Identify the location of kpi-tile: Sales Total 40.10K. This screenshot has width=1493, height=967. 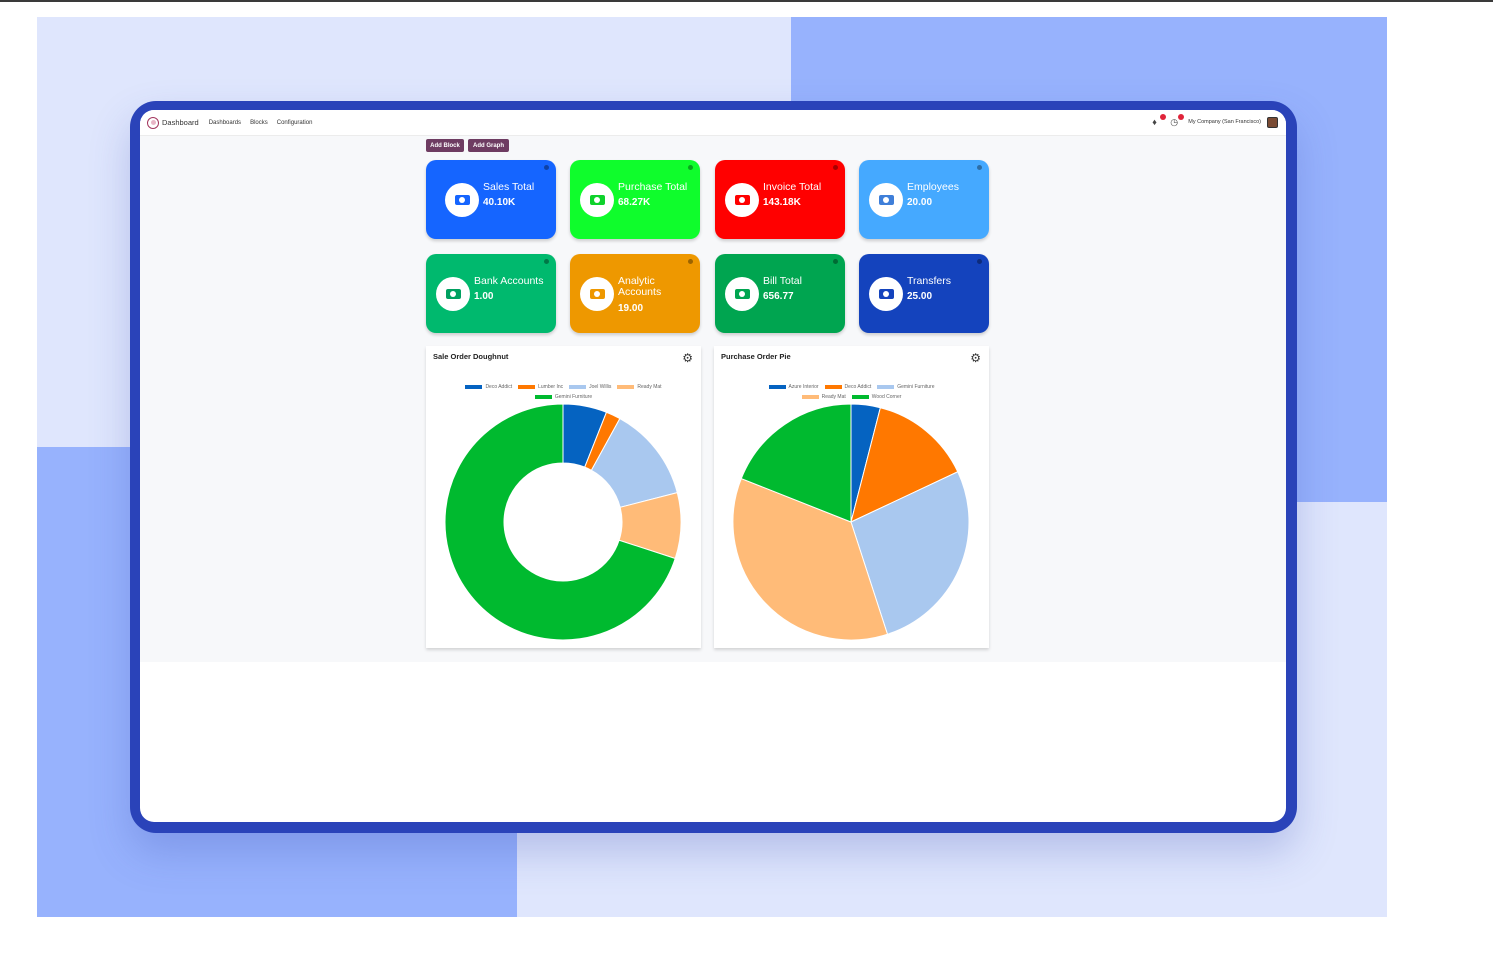
(491, 199).